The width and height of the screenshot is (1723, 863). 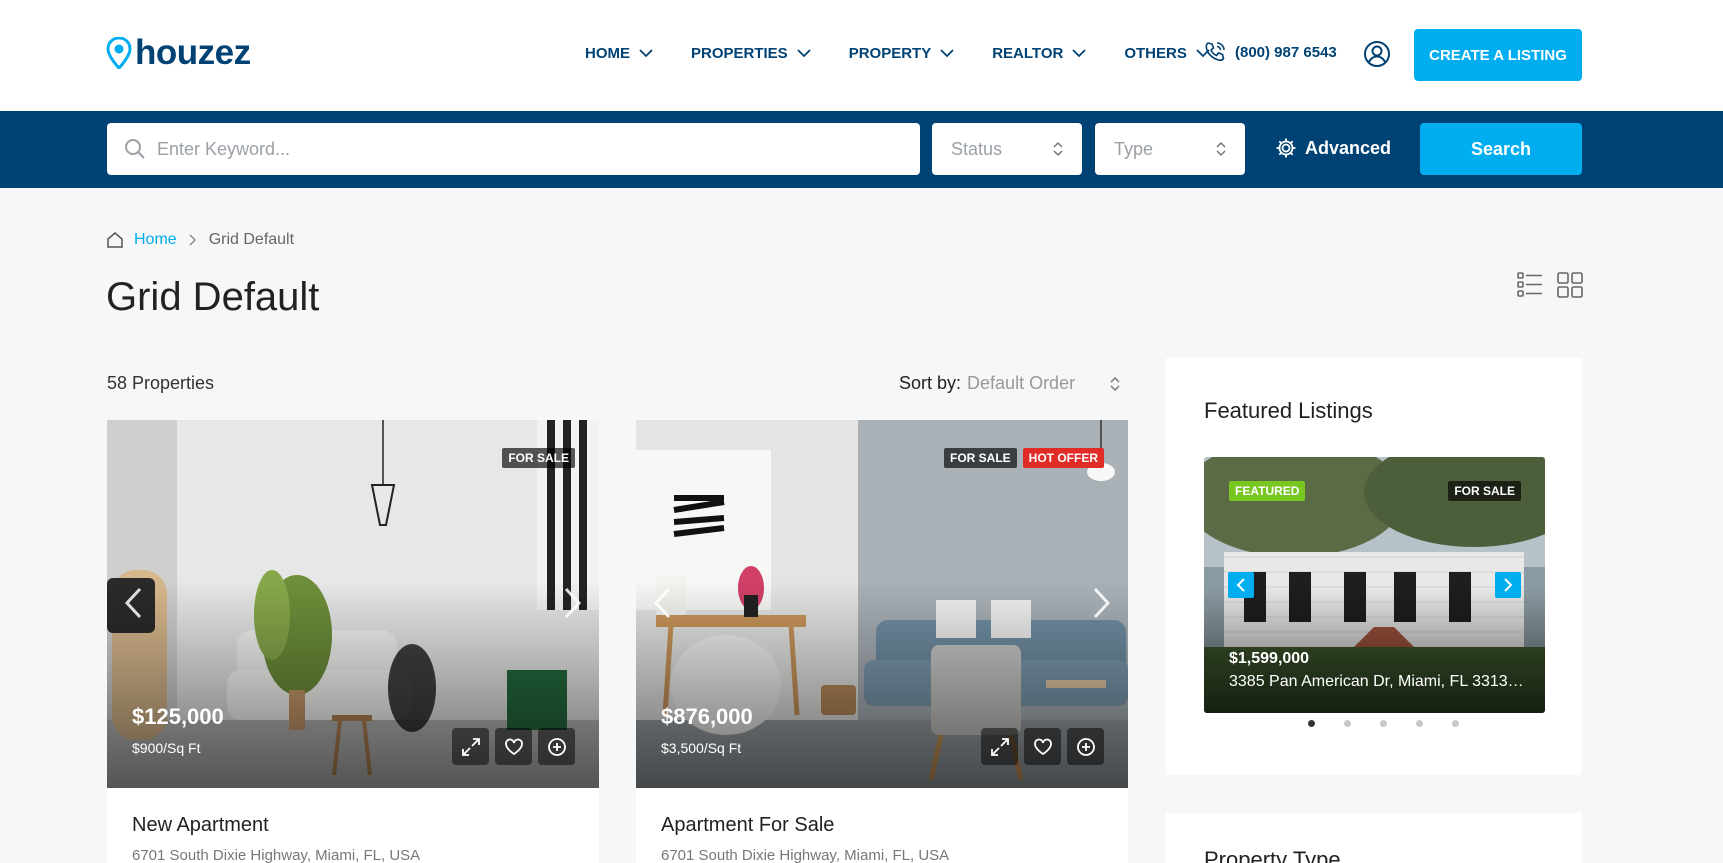 What do you see at coordinates (178, 716) in the screenshot?
I see `price: $125,000` at bounding box center [178, 716].